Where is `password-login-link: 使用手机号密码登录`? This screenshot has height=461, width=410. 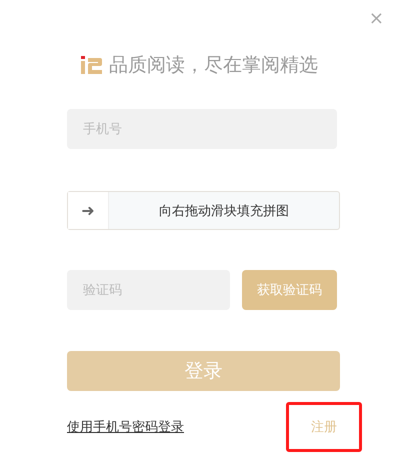
password-login-link: 使用手机号密码登录 is located at coordinates (125, 427).